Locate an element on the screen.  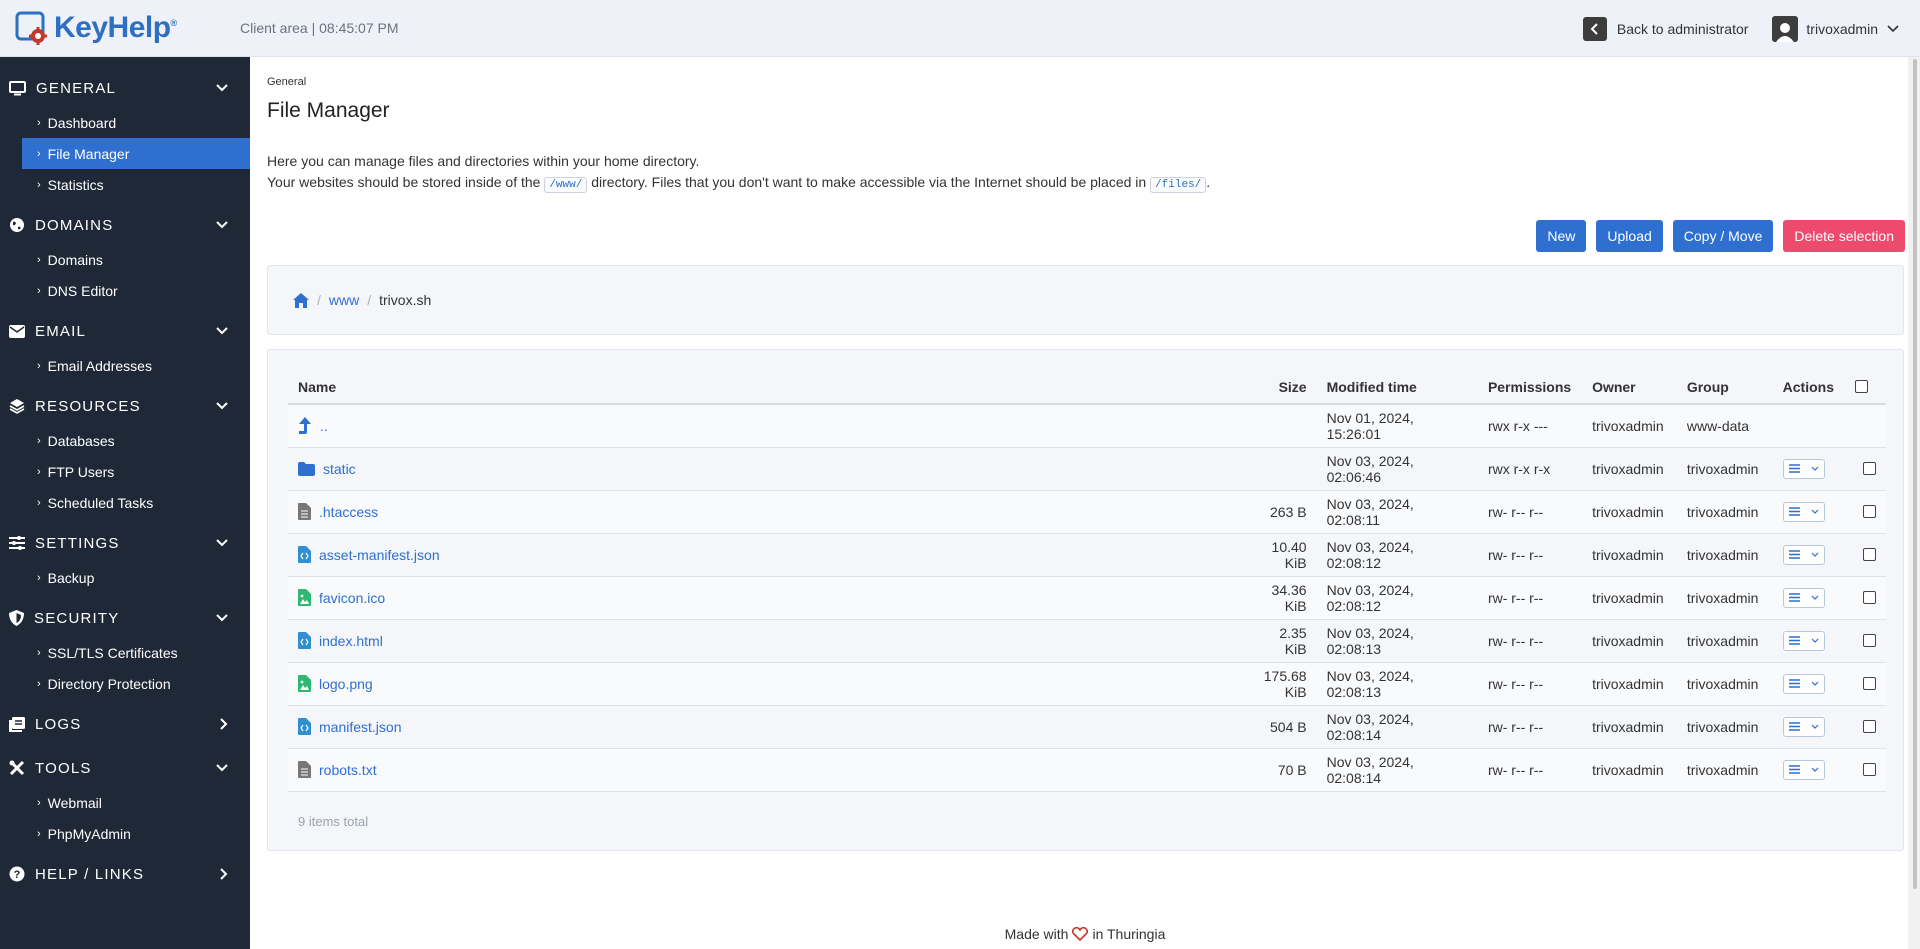
sidebar-section-domains: DOMAINS is located at coordinates (125, 225).